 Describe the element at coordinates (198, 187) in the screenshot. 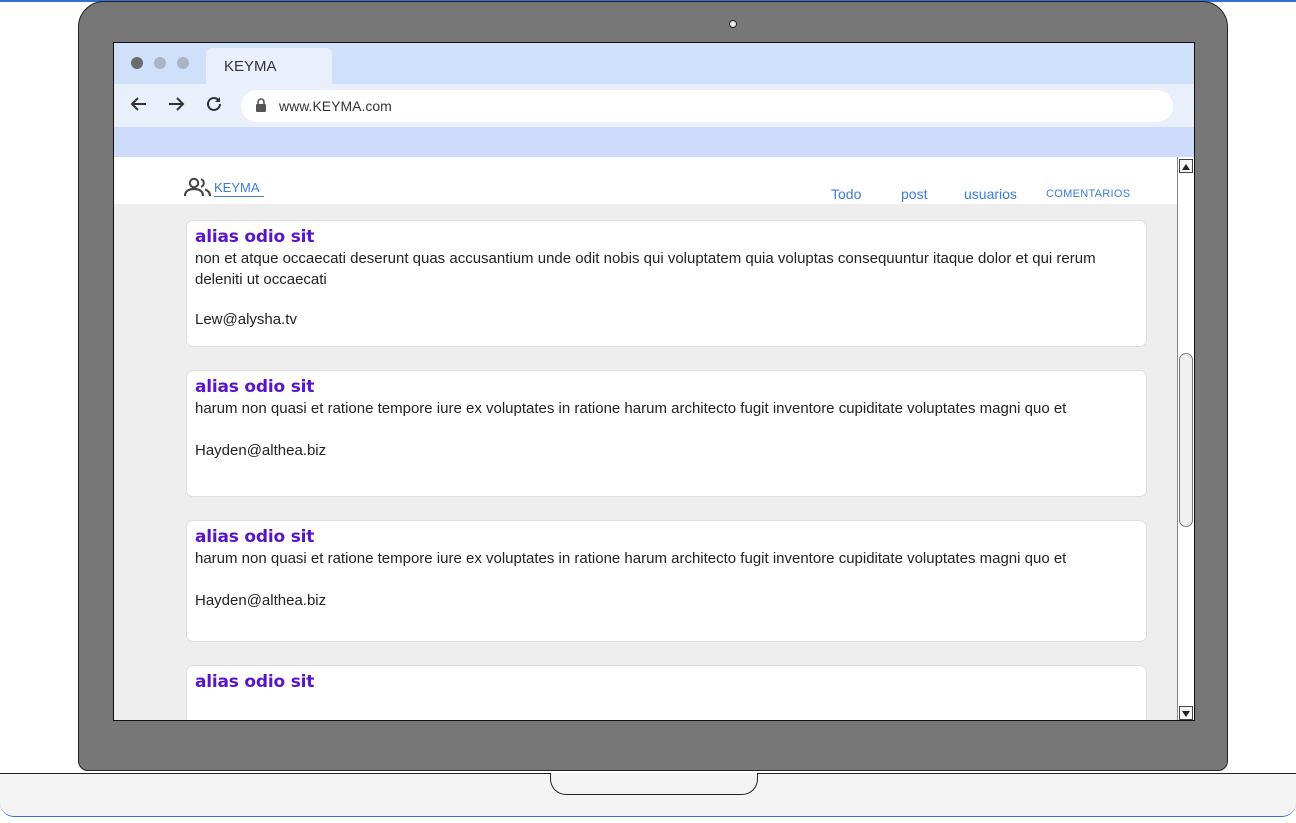

I see `people-icon` at that location.